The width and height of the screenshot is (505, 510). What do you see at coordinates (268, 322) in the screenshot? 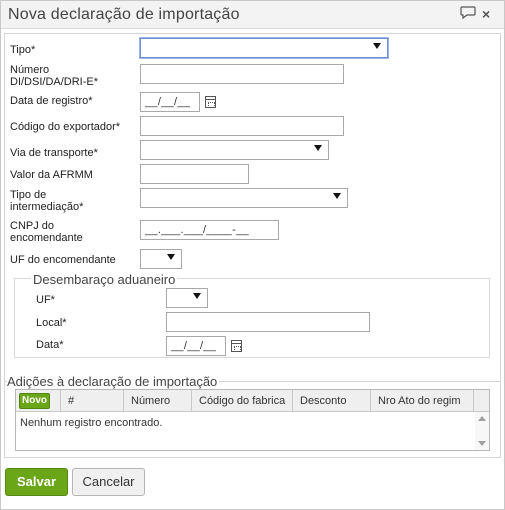
I see `desembaraco-local-input` at bounding box center [268, 322].